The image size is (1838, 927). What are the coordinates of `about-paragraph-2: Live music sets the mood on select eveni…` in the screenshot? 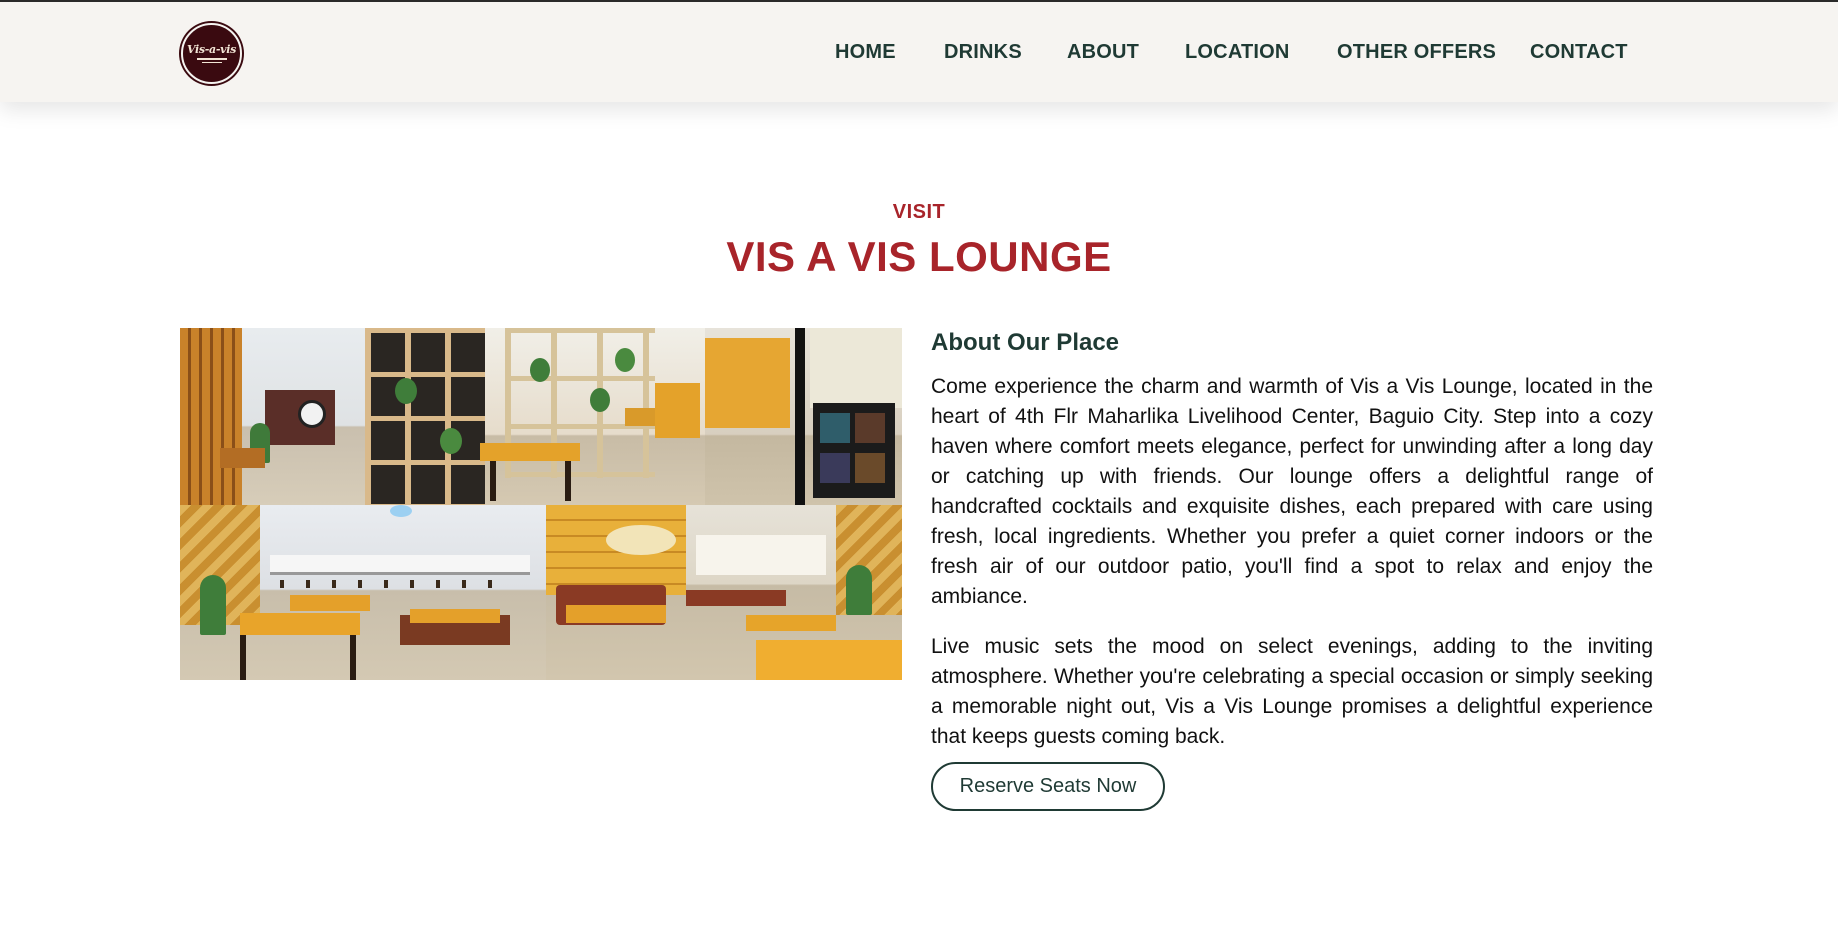 It's located at (1292, 691).